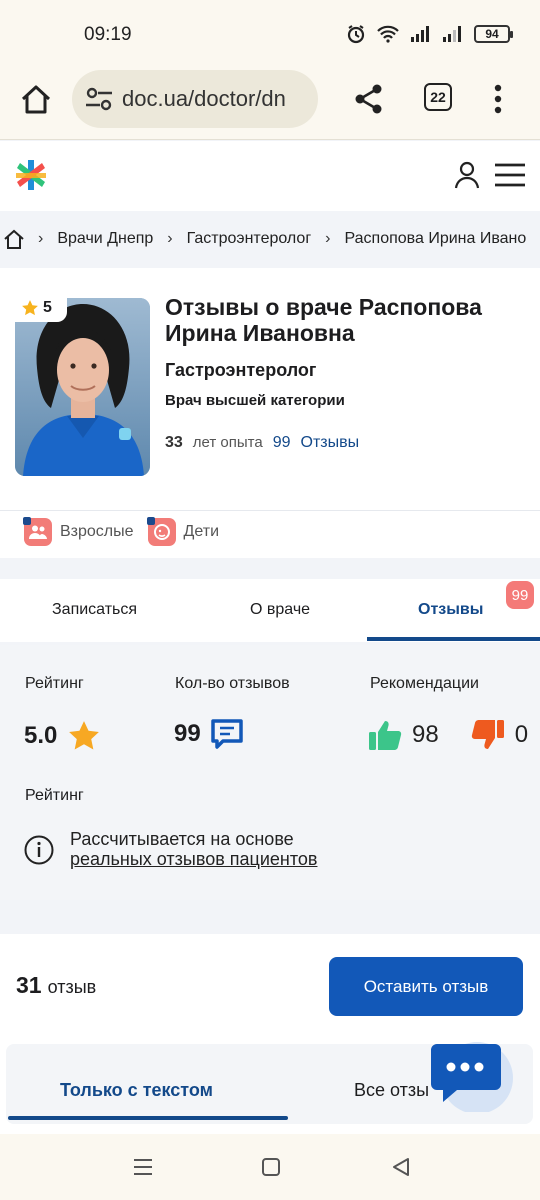 Image resolution: width=540 pixels, height=1200 pixels. What do you see at coordinates (108, 34) in the screenshot?
I see `status-time: 09:19` at bounding box center [108, 34].